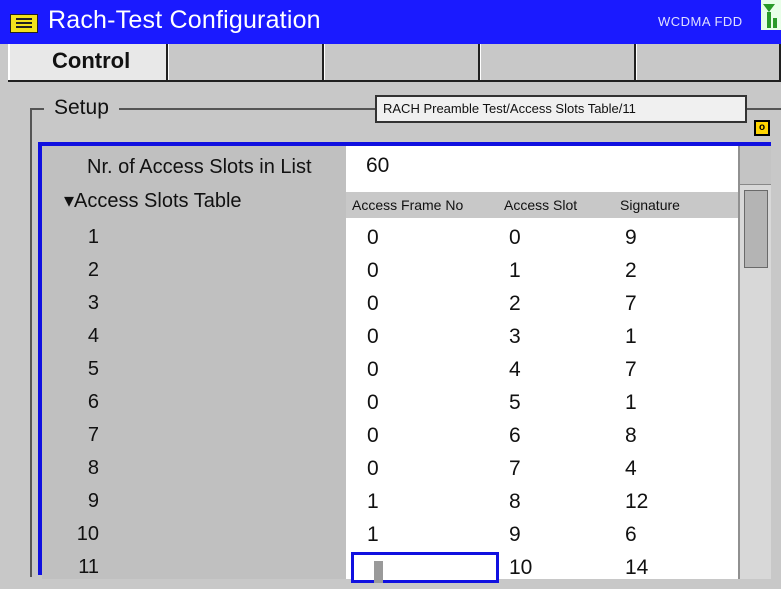  What do you see at coordinates (631, 238) in the screenshot?
I see `signature-cell: 9` at bounding box center [631, 238].